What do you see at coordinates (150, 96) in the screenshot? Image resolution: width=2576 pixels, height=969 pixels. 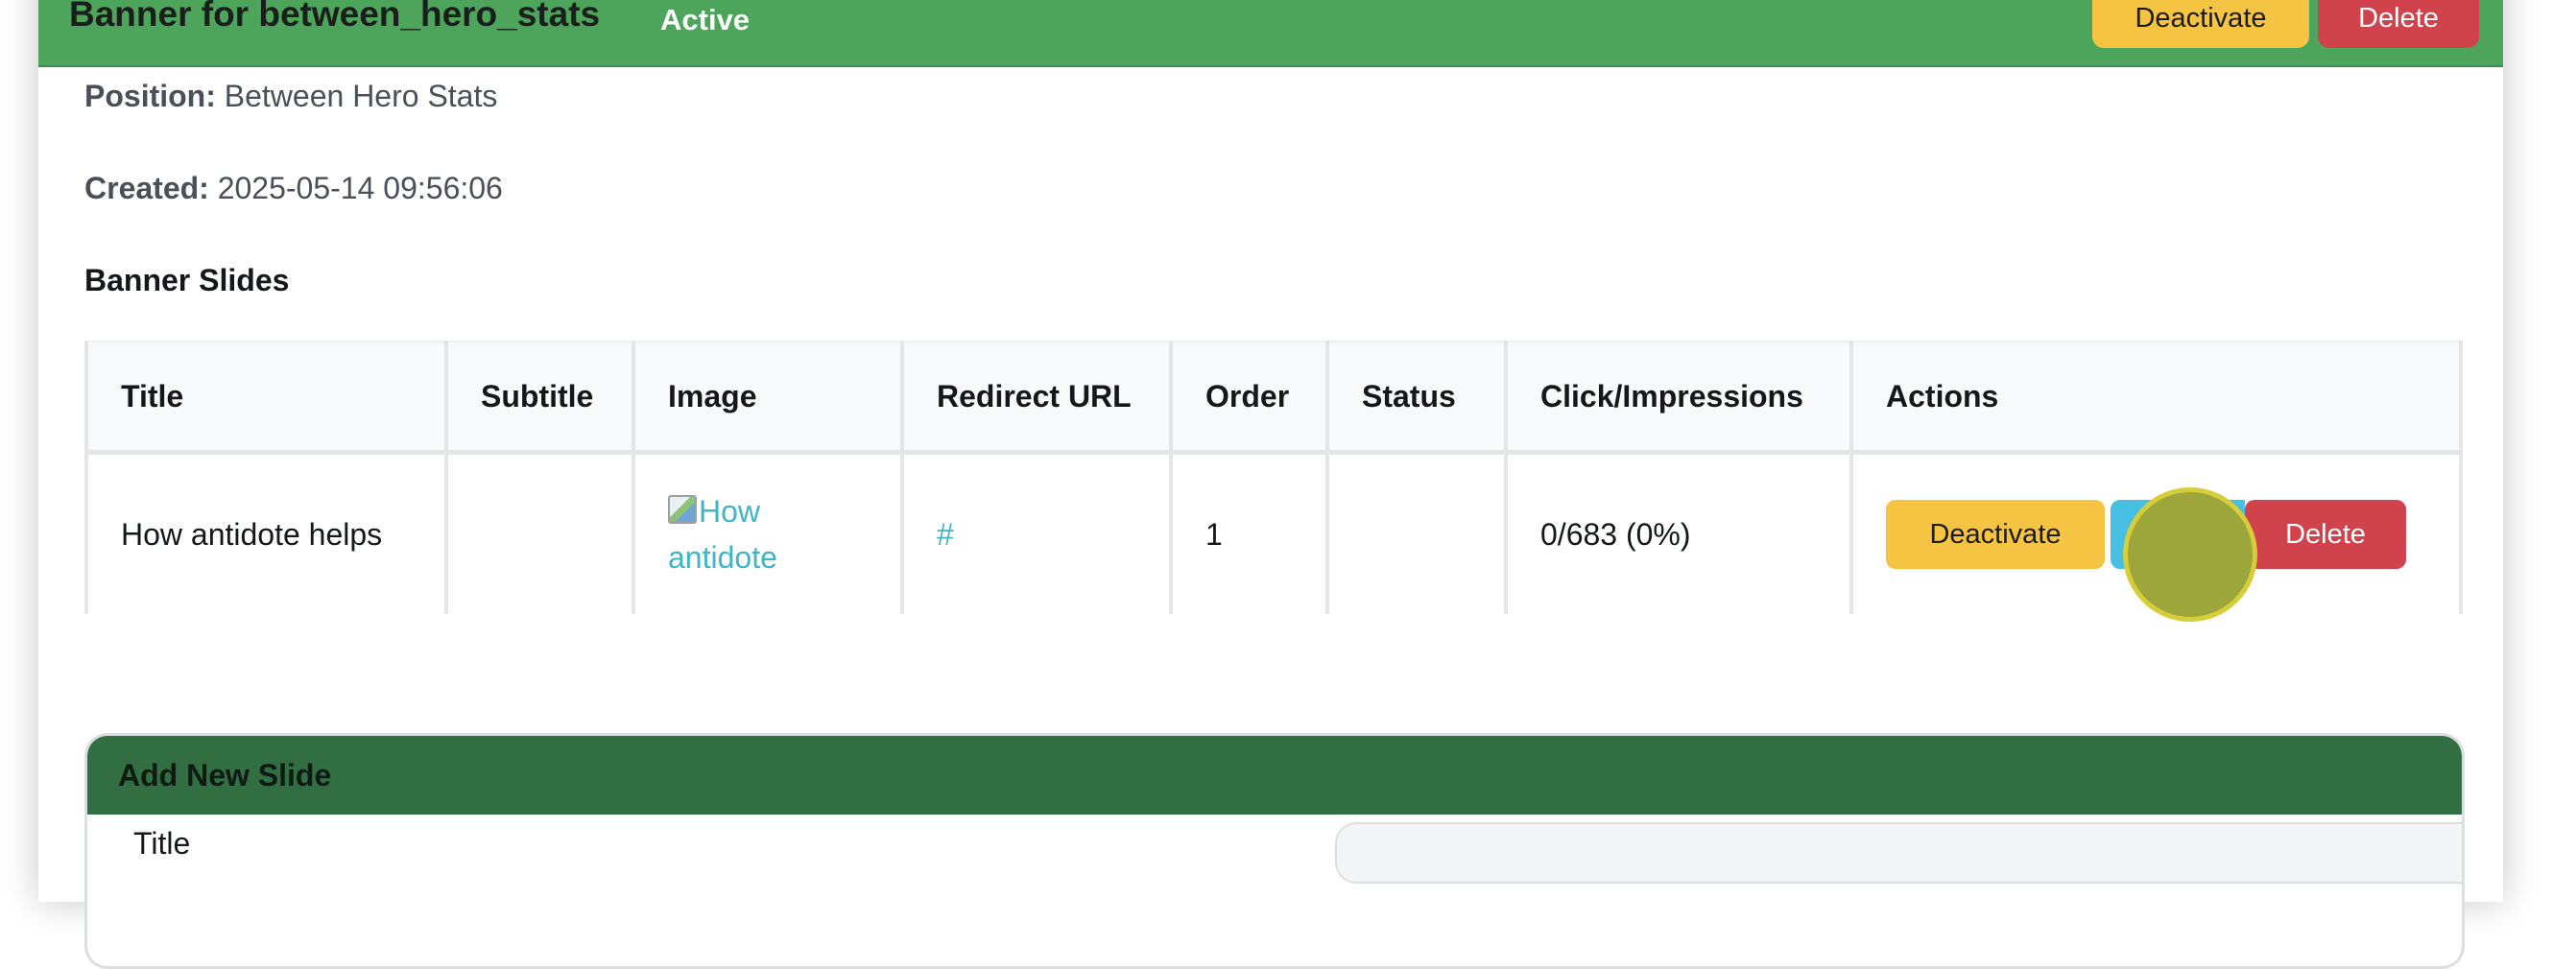 I see `position-label: Position:` at bounding box center [150, 96].